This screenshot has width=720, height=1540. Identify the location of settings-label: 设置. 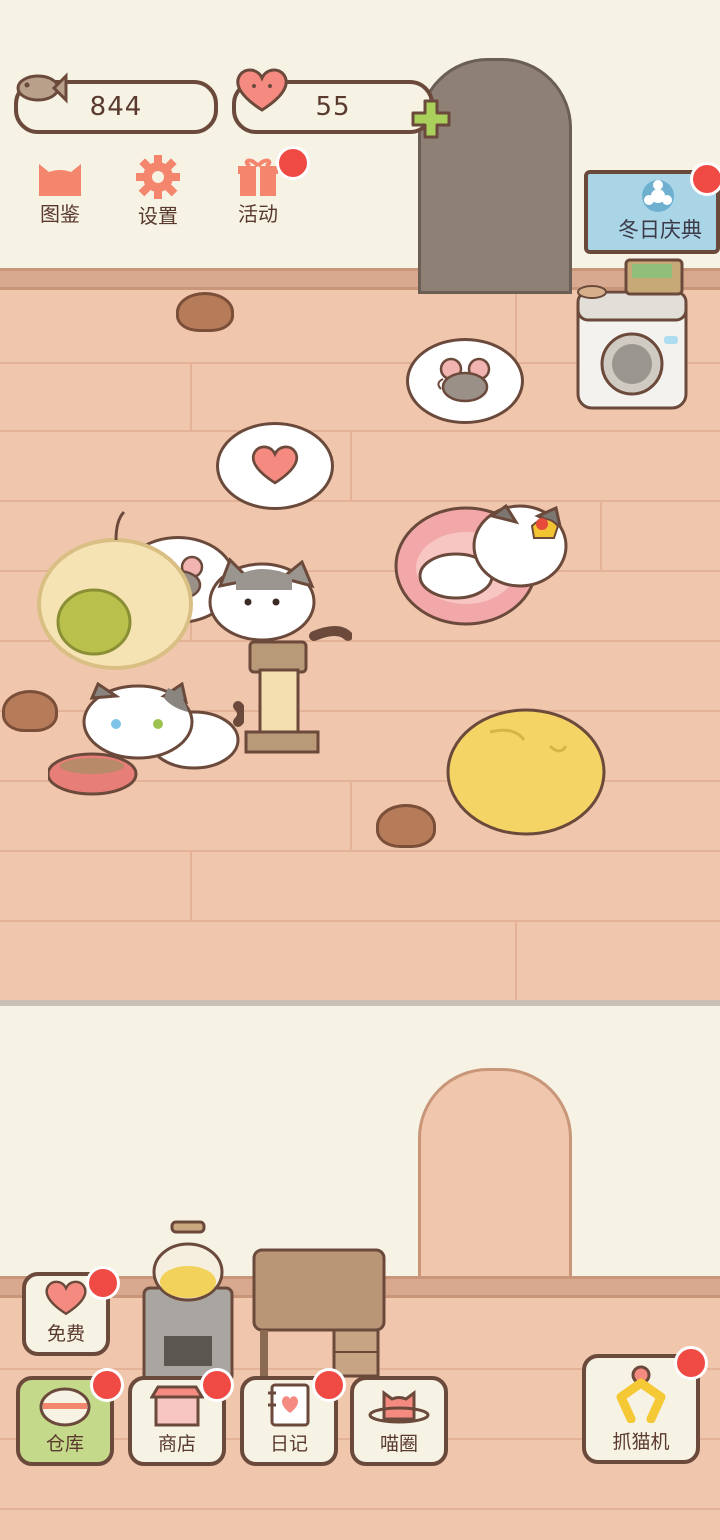
(158, 216).